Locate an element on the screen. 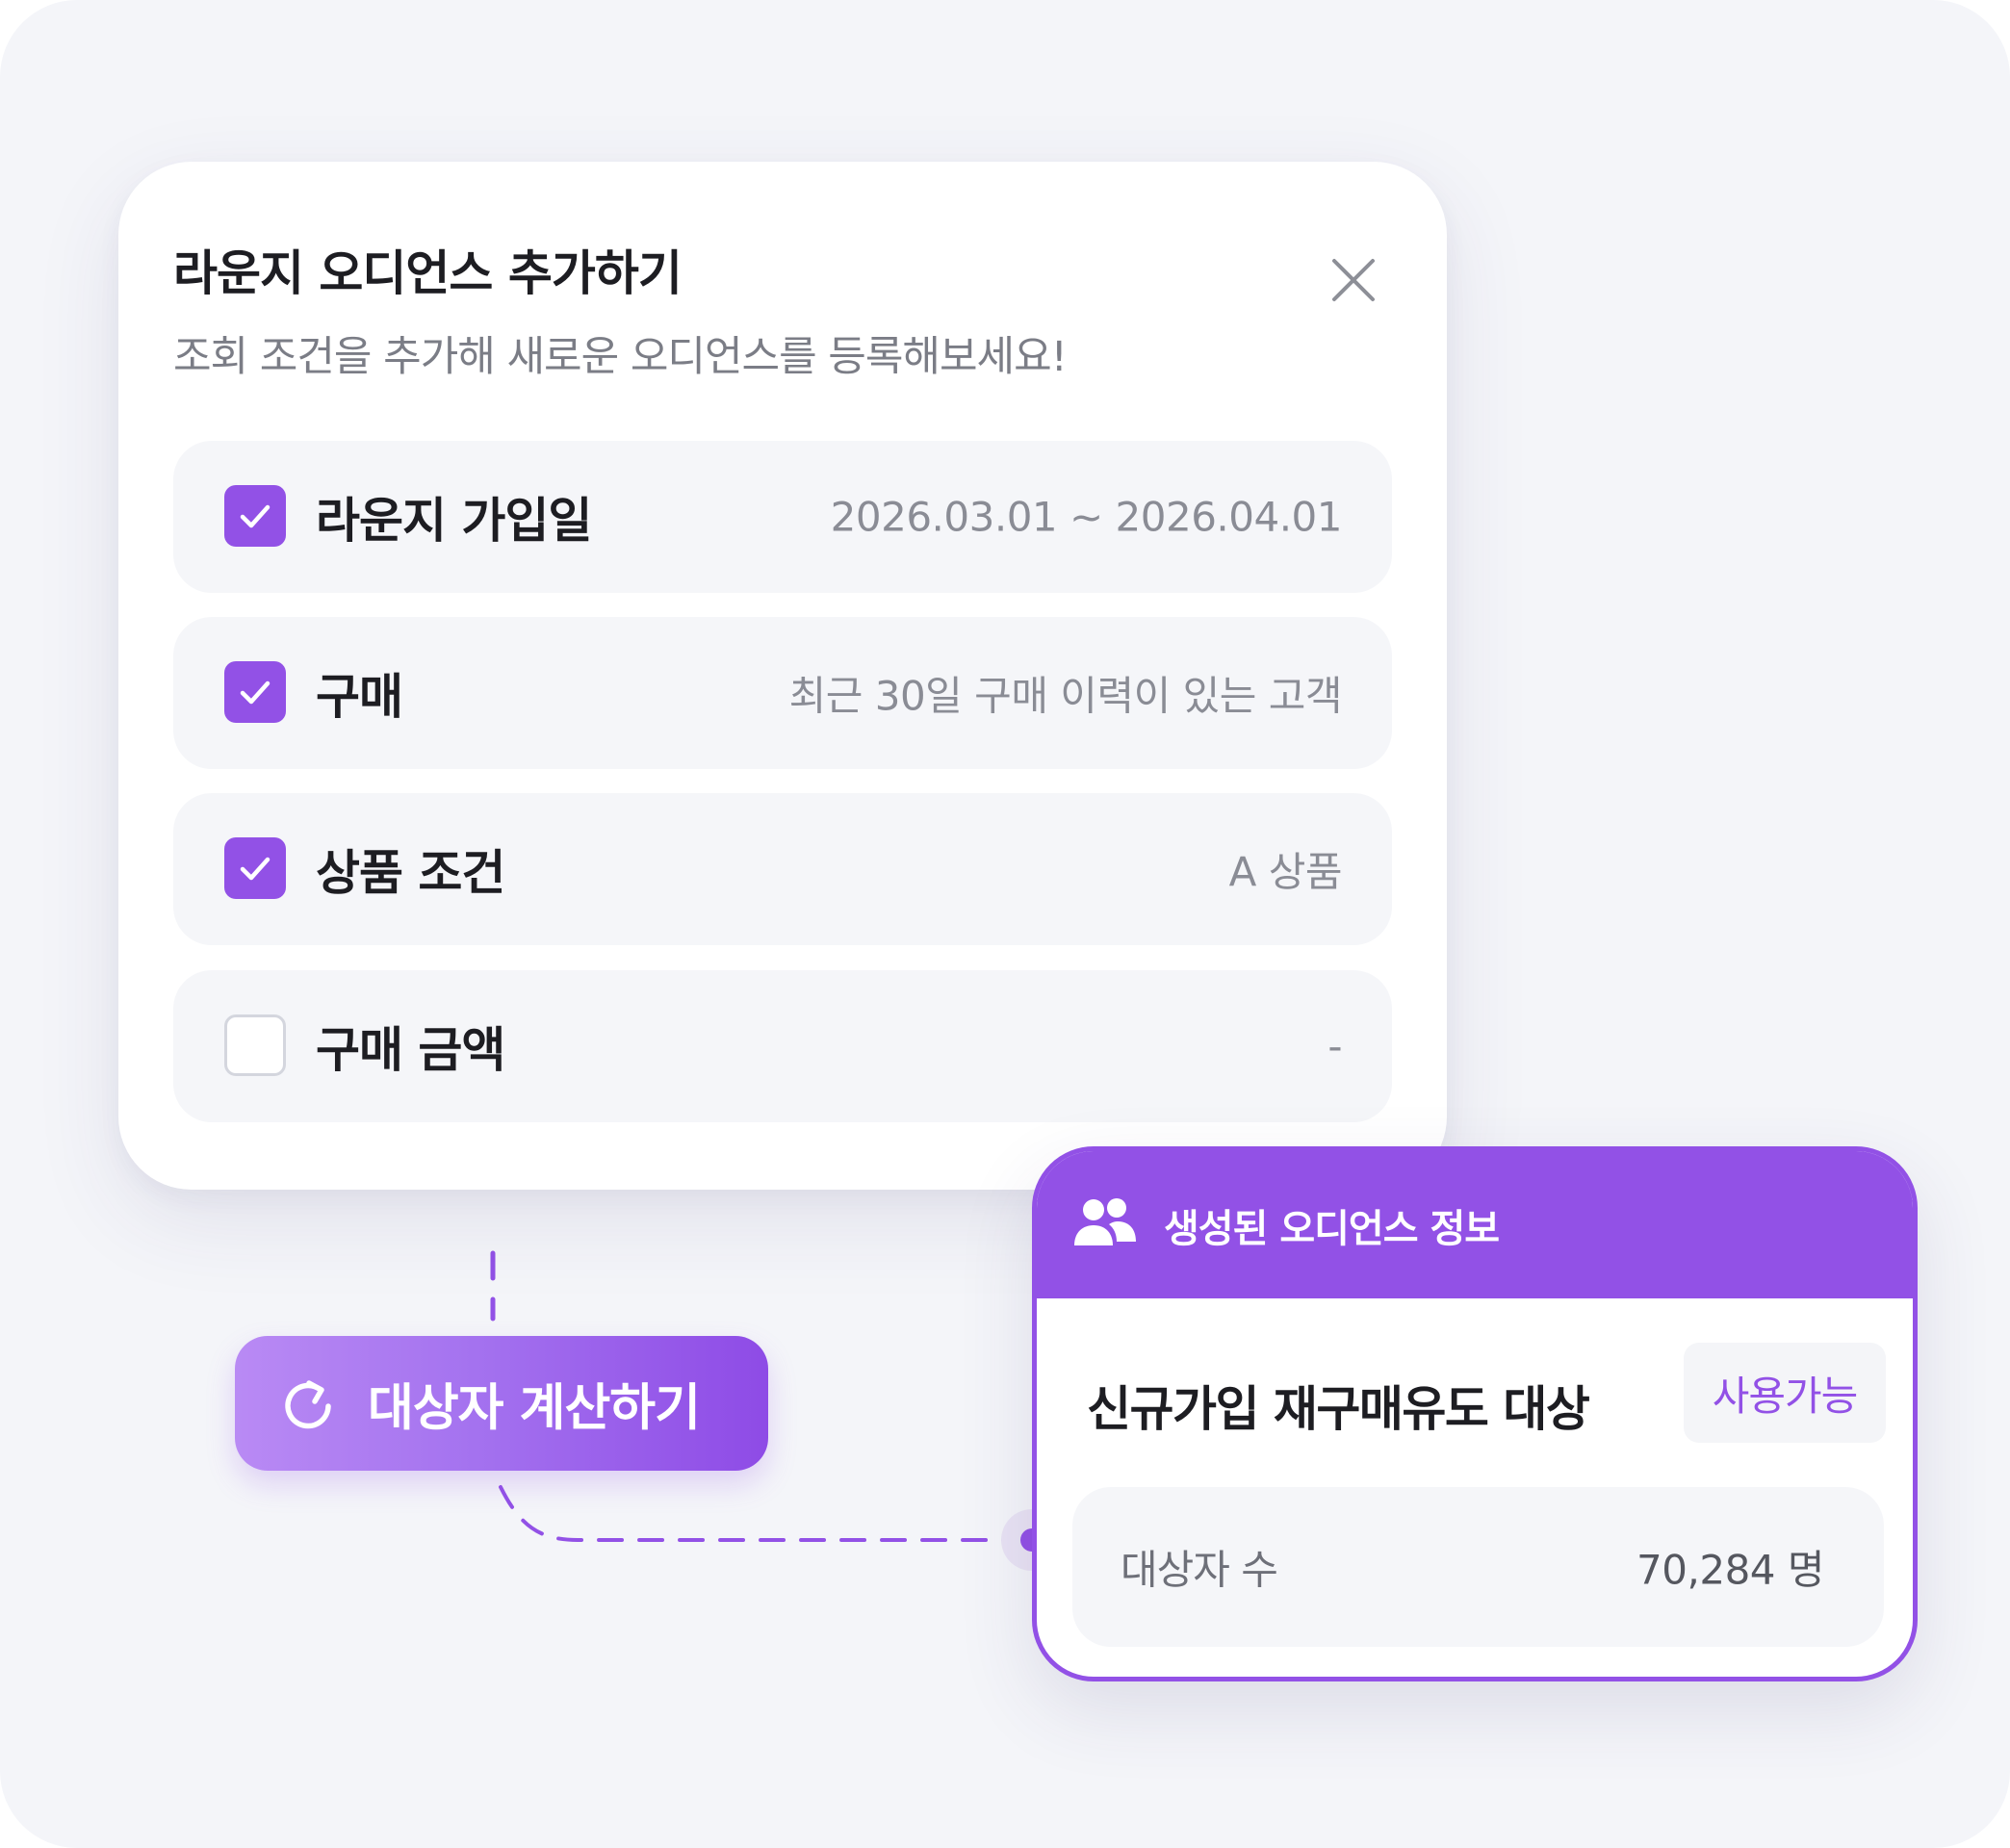  audience-count-label: 대상자 수 is located at coordinates (1200, 1570).